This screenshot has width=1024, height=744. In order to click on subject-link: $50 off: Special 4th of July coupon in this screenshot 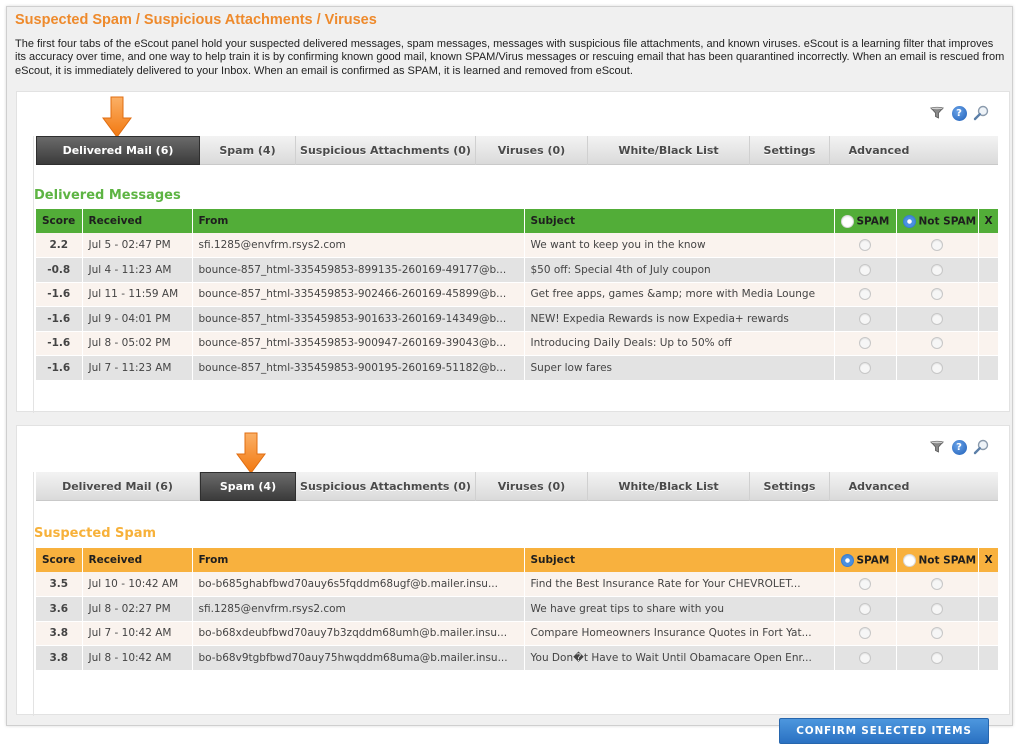, I will do `click(679, 270)`.